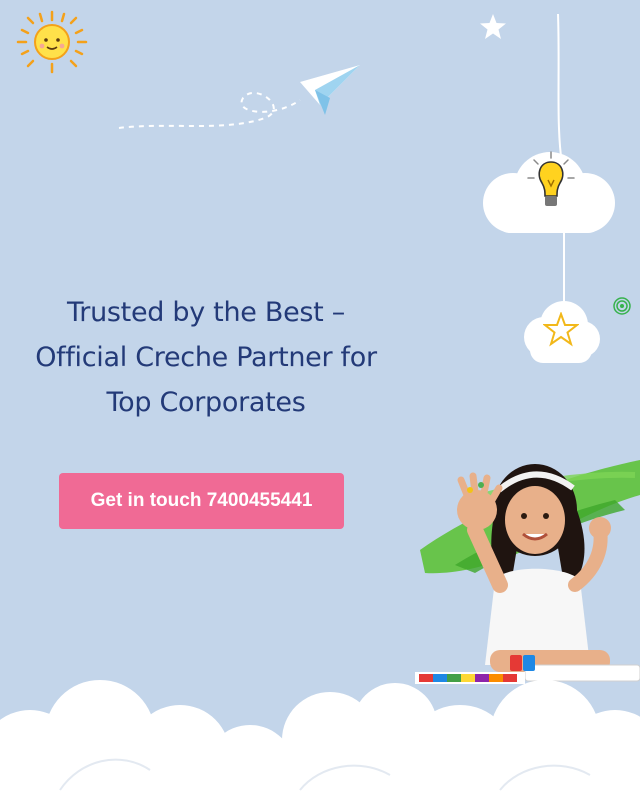 This screenshot has width=640, height=800. What do you see at coordinates (551, 178) in the screenshot?
I see `lightbulb-icon` at bounding box center [551, 178].